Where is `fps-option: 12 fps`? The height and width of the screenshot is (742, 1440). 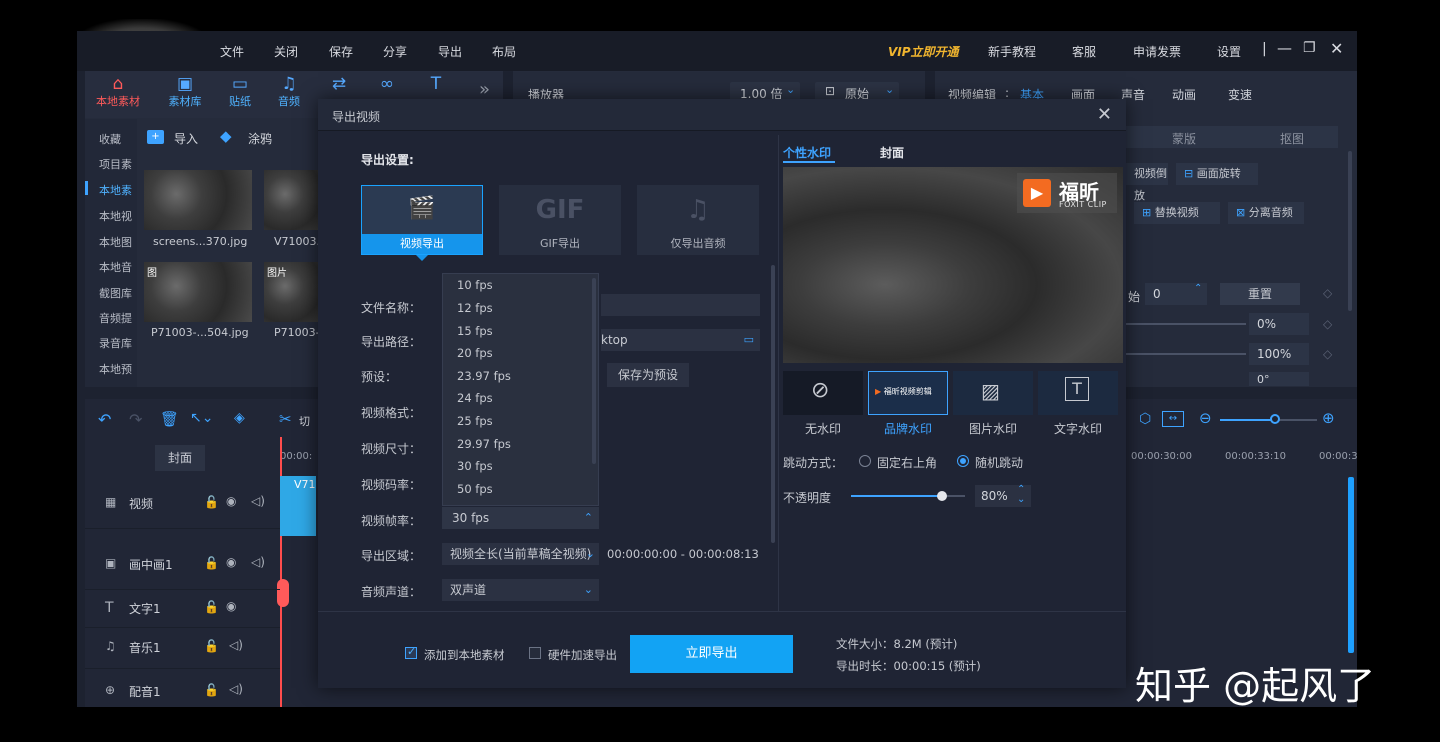 fps-option: 12 fps is located at coordinates (475, 308).